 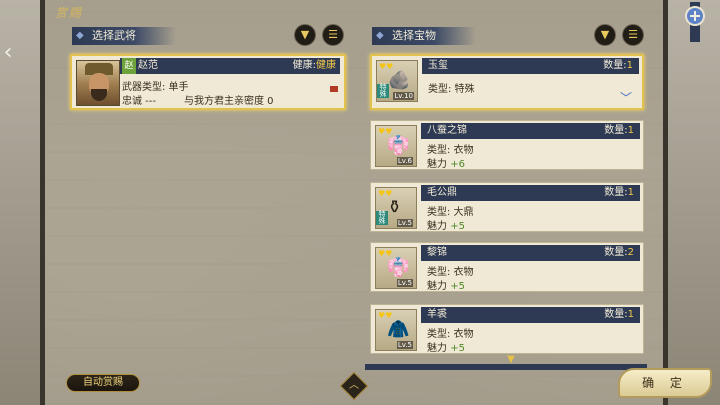 What do you see at coordinates (446, 164) in the screenshot?
I see `treasure-charm: 魅力 +6` at bounding box center [446, 164].